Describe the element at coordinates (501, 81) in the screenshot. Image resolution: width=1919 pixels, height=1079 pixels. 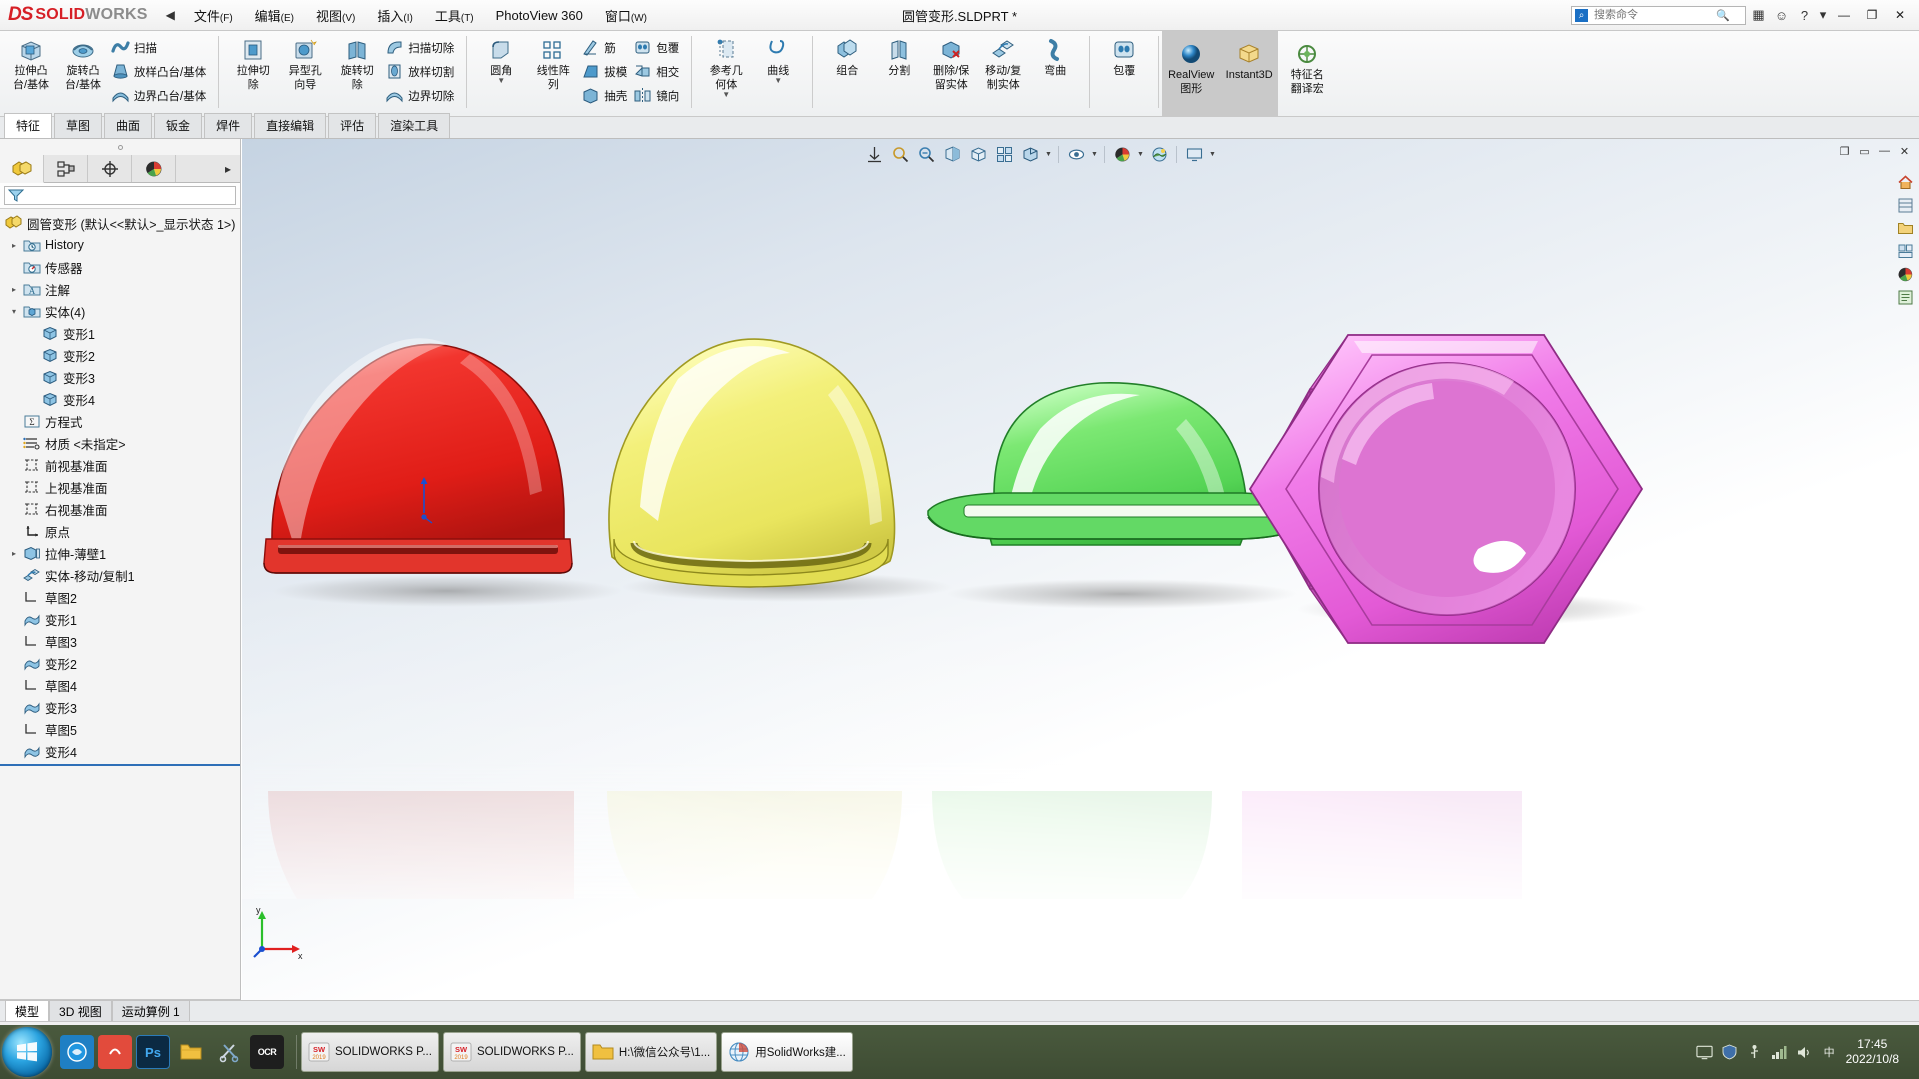
I see `fillet-dropdown-icon: ▼` at that location.